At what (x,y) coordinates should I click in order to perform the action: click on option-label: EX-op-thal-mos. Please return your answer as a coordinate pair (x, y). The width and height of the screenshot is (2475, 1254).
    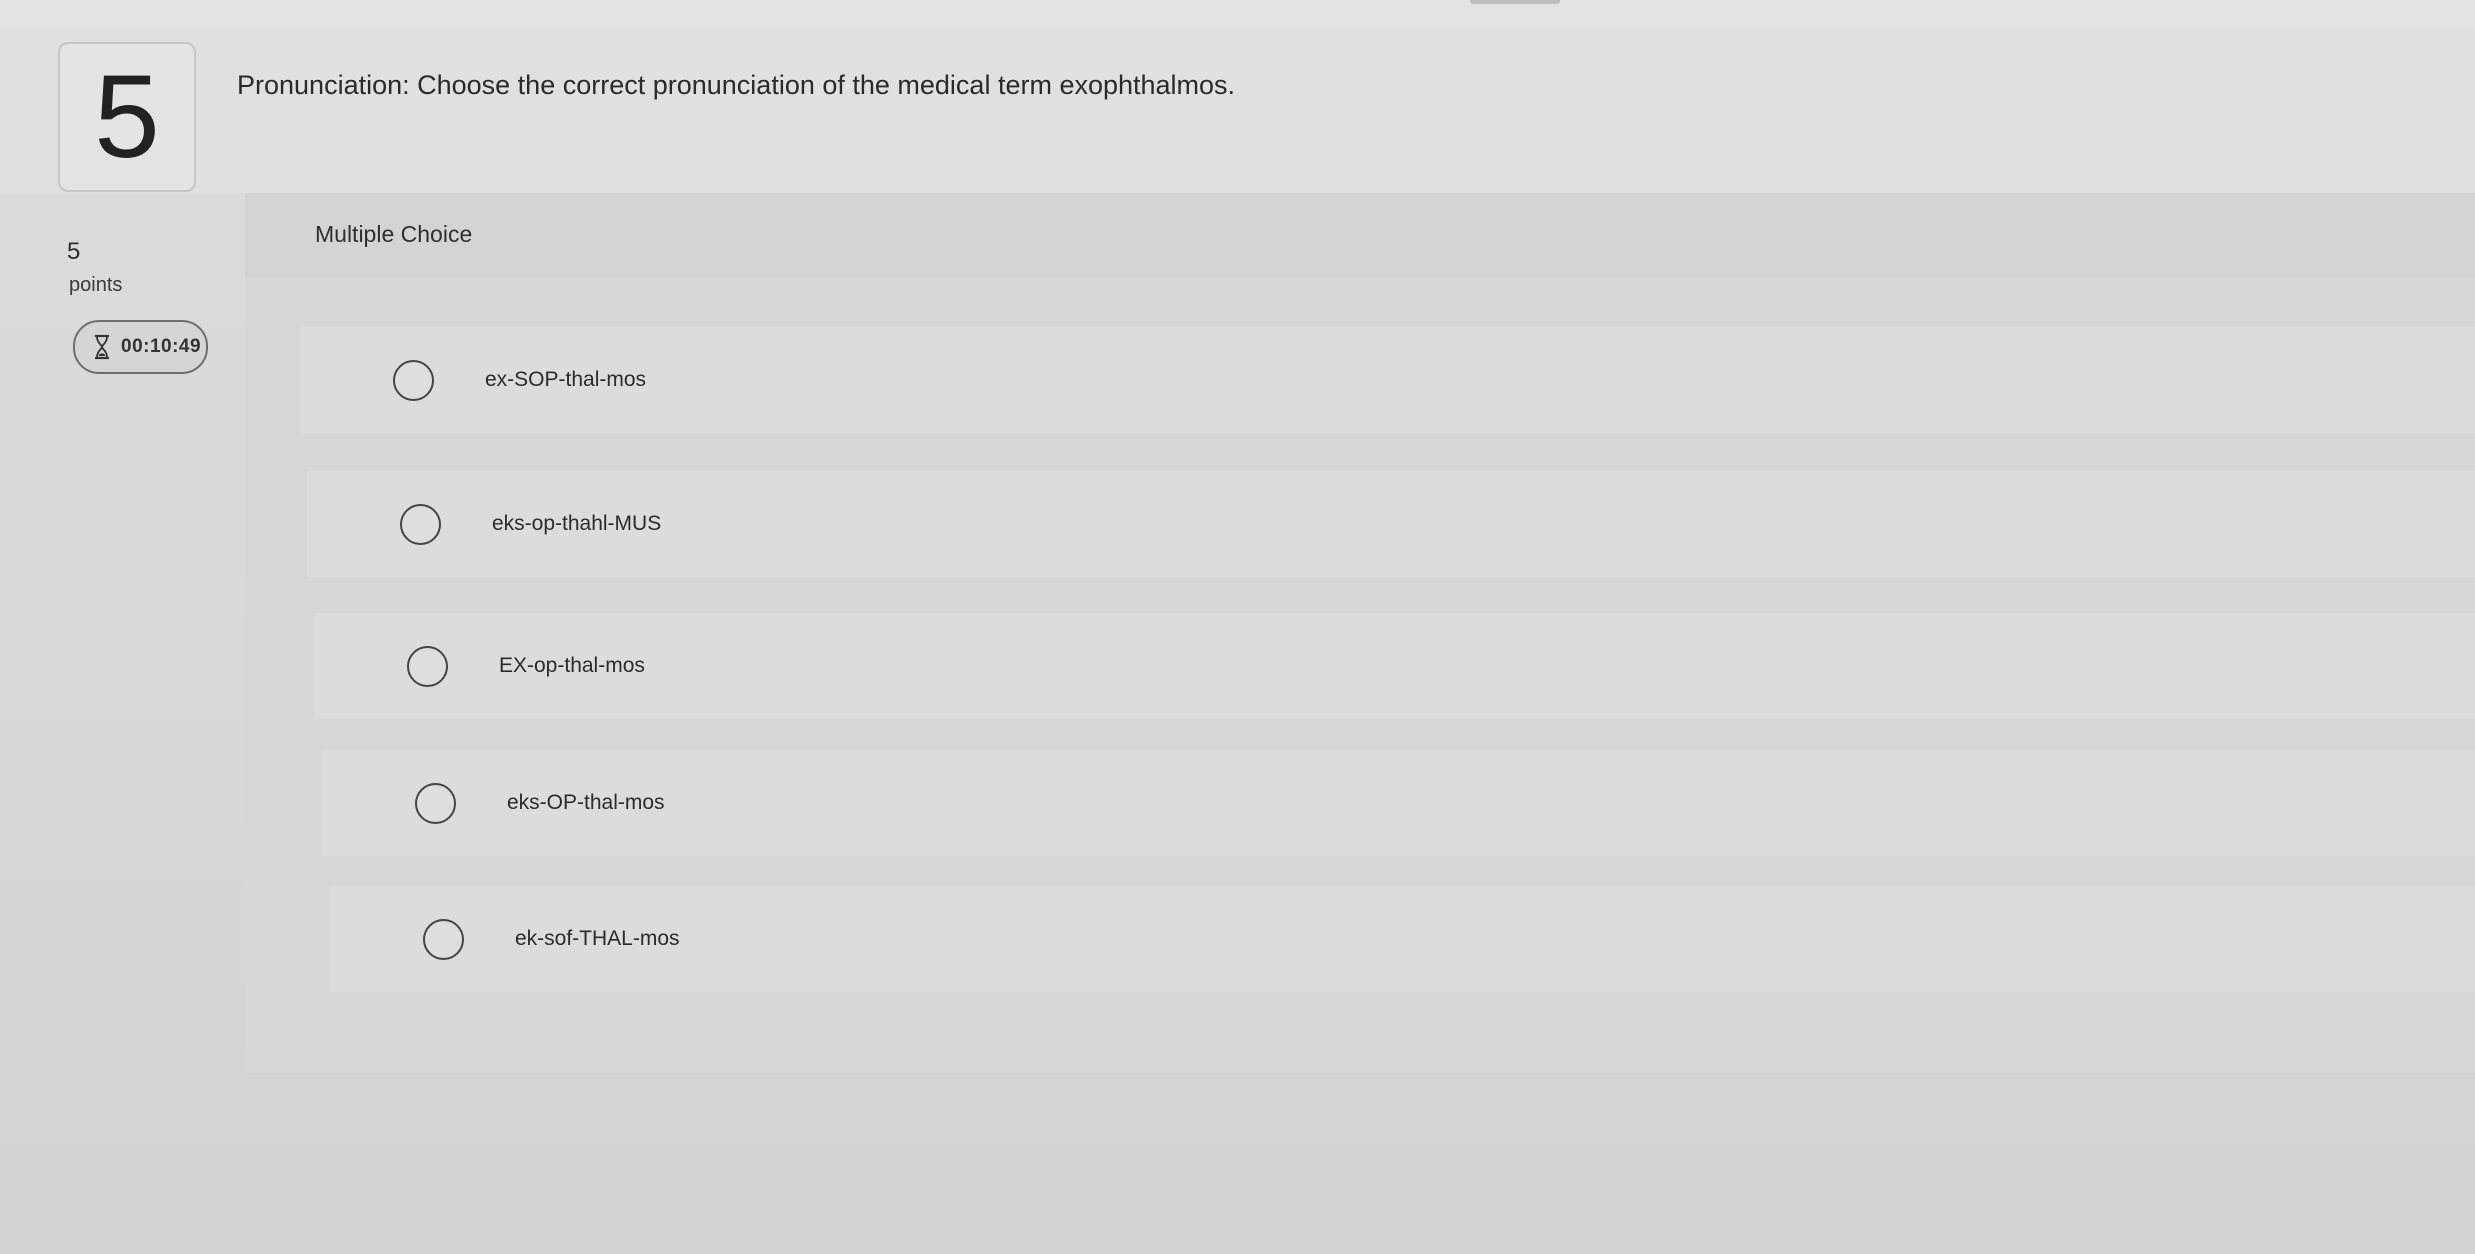
    Looking at the image, I should click on (572, 665).